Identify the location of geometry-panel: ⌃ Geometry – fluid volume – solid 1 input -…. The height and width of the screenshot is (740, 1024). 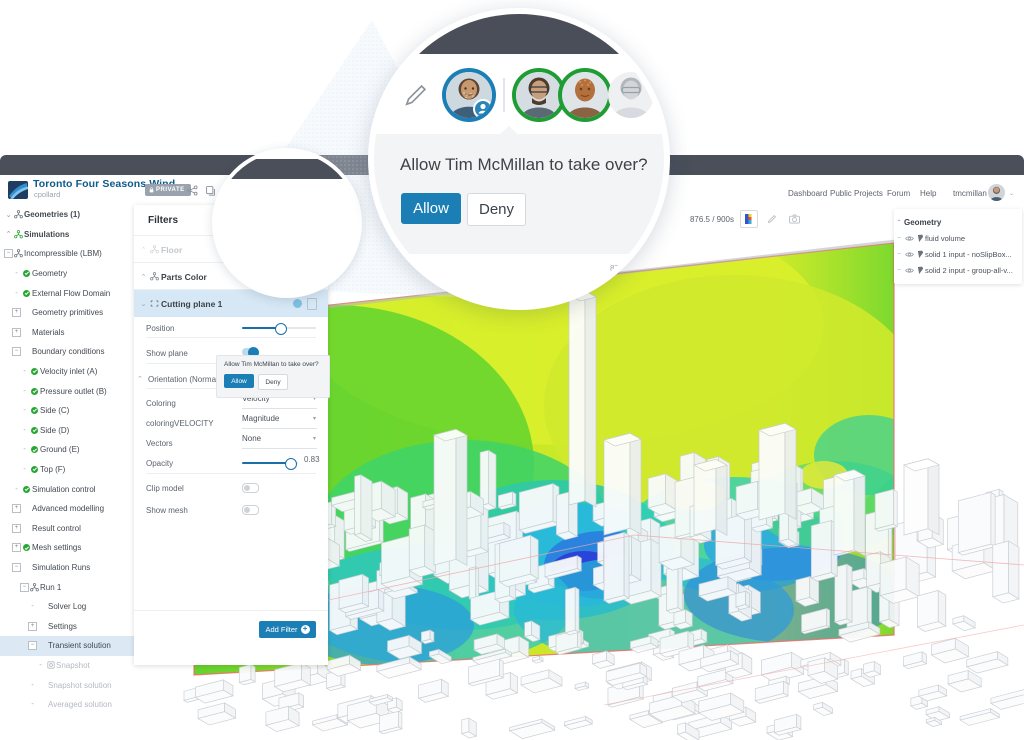
(958, 246).